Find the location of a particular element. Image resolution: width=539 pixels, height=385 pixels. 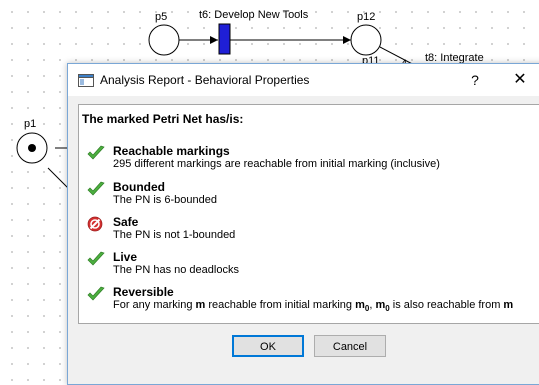

close-button: ✕ is located at coordinates (520, 80).